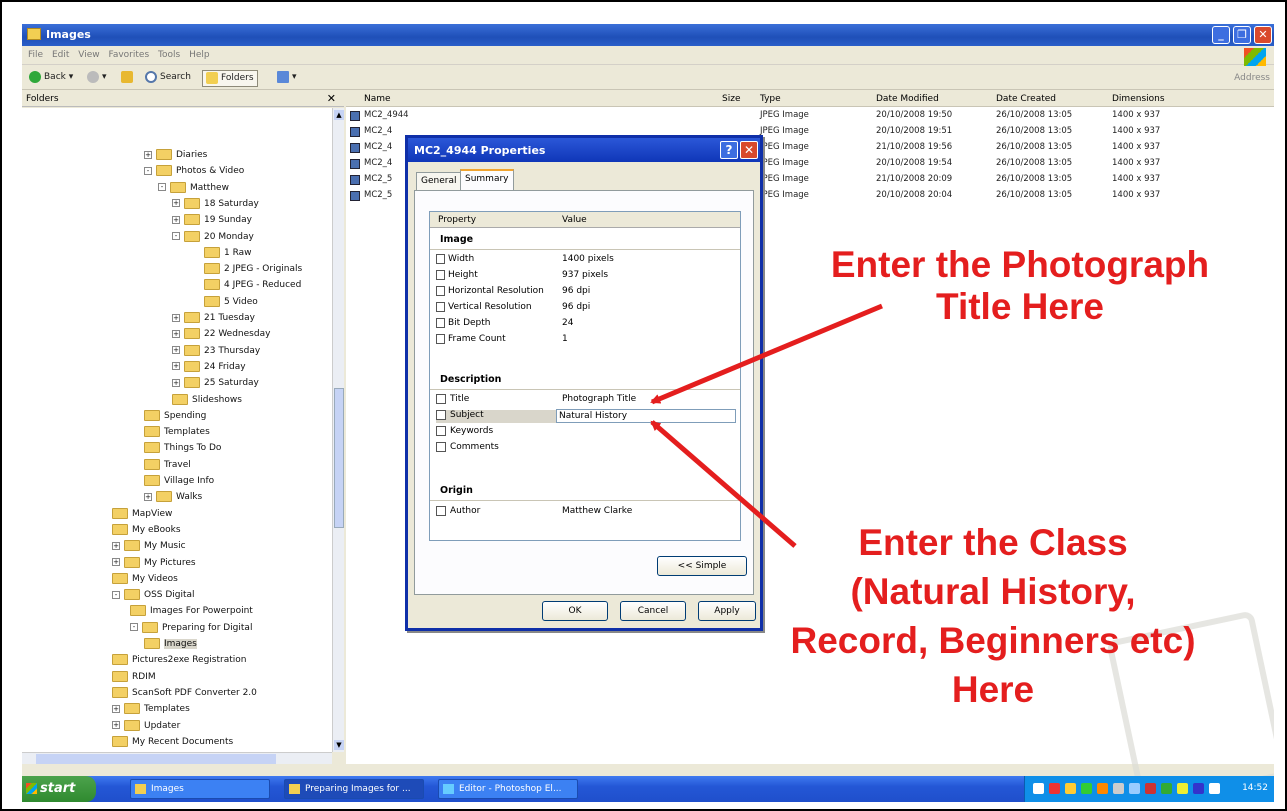 The height and width of the screenshot is (811, 1287). What do you see at coordinates (1263, 35) in the screenshot?
I see `close-button: ✕` at bounding box center [1263, 35].